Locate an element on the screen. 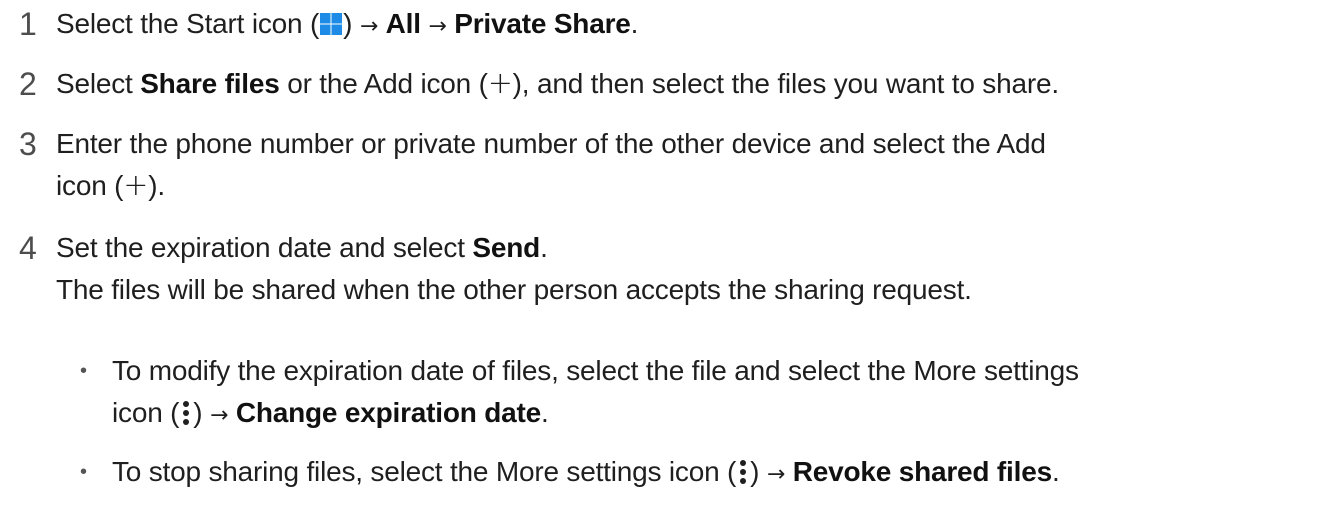 This screenshot has width=1329, height=506. step-text-line: Set the expiration date and select Send. is located at coordinates (682, 248).